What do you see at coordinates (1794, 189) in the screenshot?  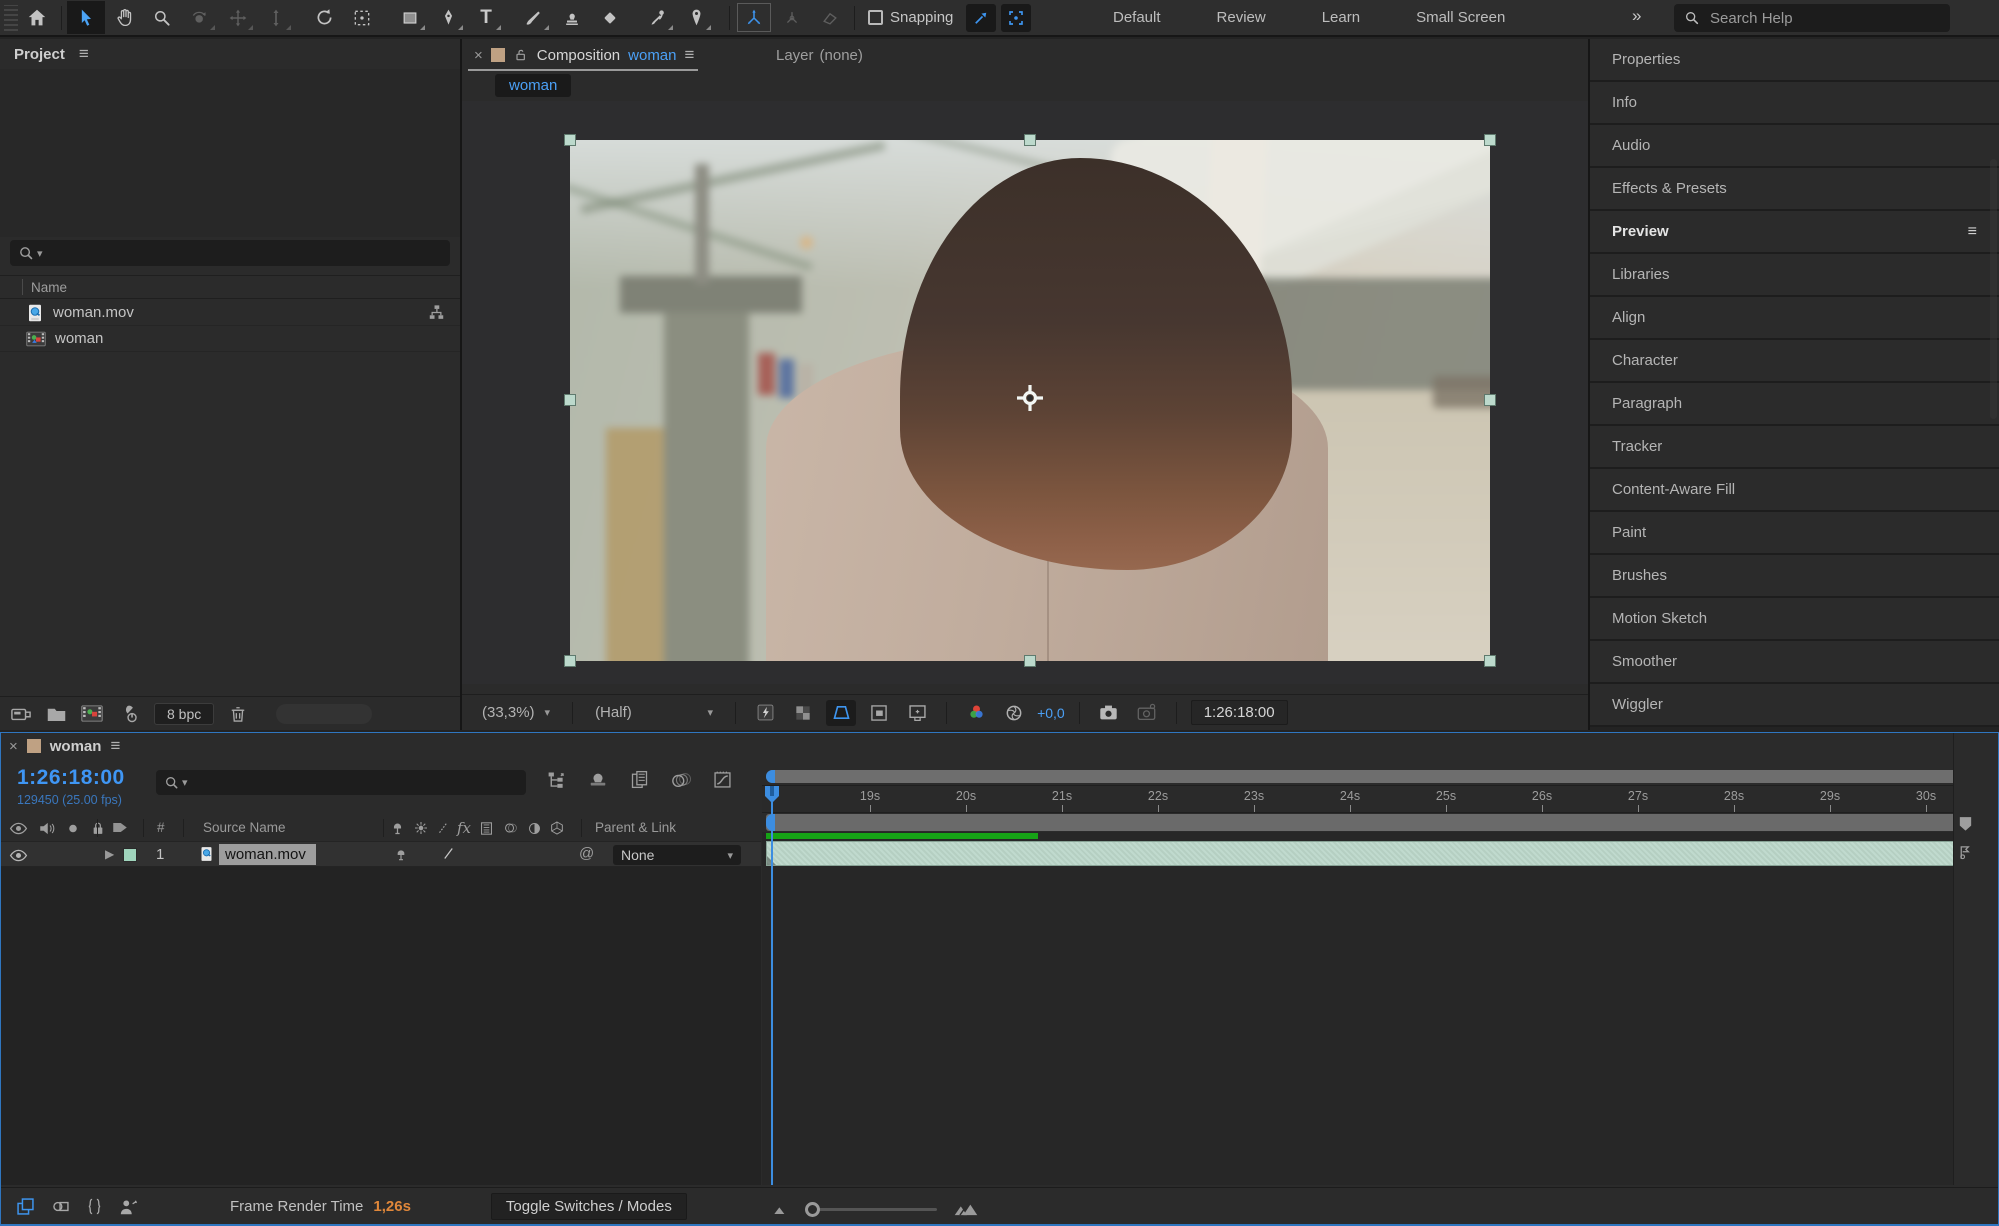 I see `panel-tab-effects-presets: Effects & Presets` at bounding box center [1794, 189].